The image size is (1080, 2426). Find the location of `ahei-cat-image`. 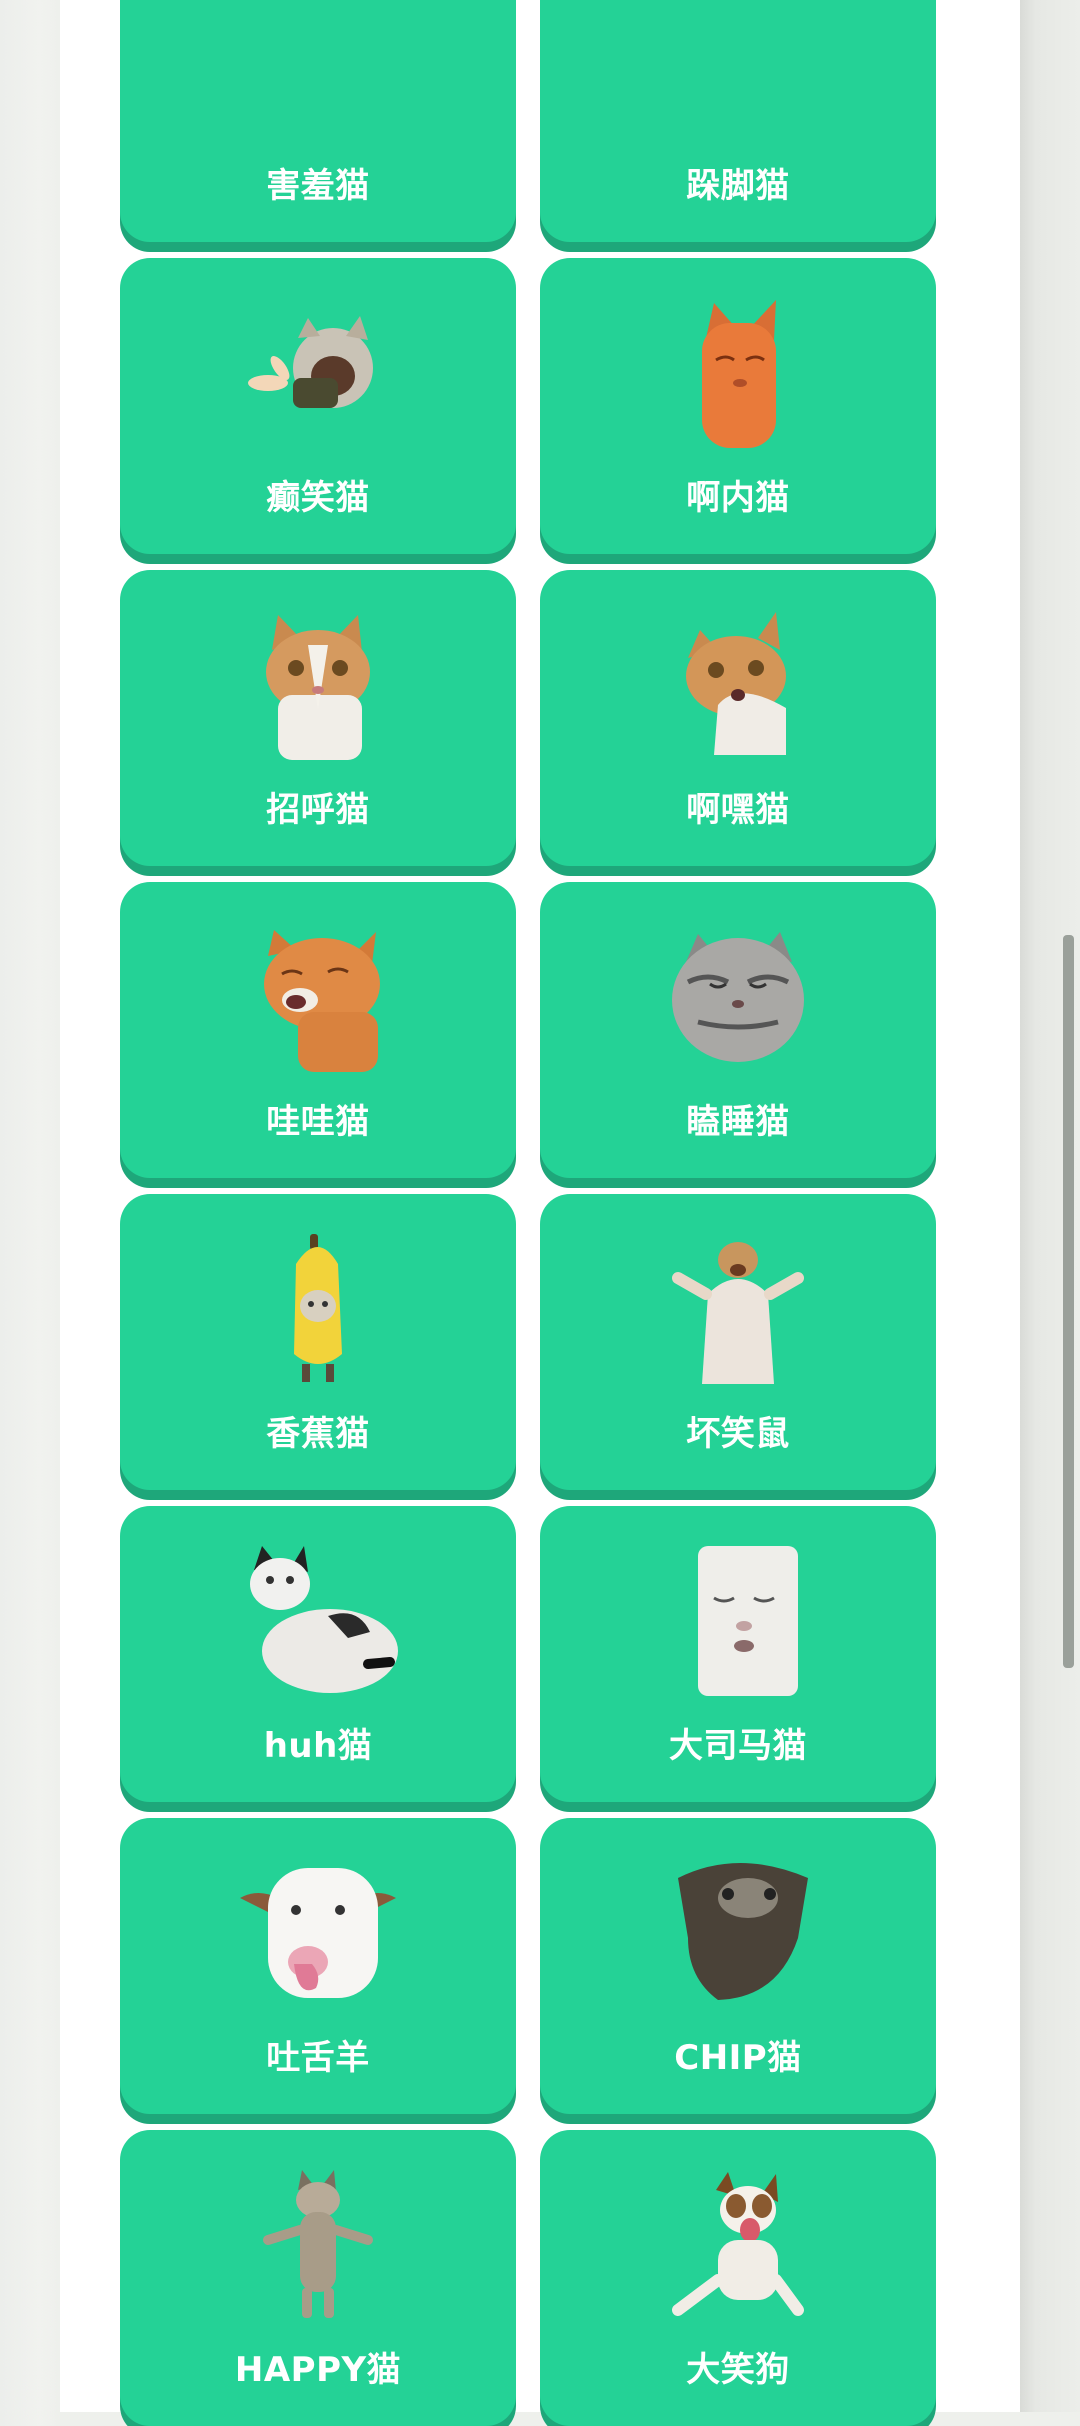

ahei-cat-image is located at coordinates (738, 685).